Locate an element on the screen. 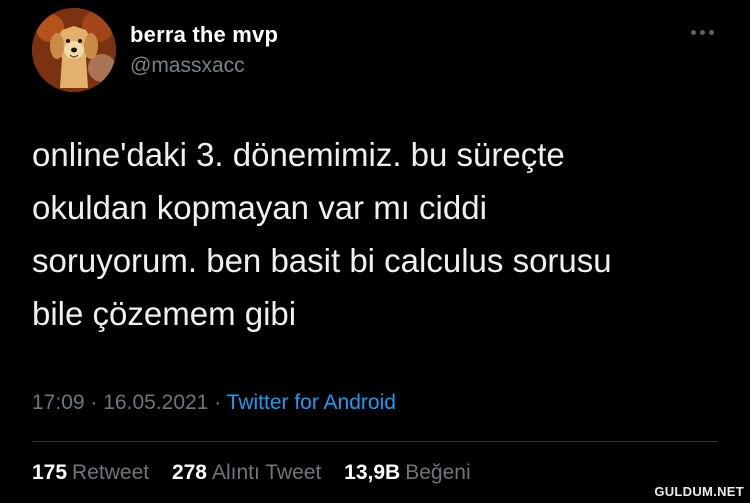 This screenshot has height=503, width=750. quote-tweet-count: 278 Alıntı Tweet is located at coordinates (246, 473).